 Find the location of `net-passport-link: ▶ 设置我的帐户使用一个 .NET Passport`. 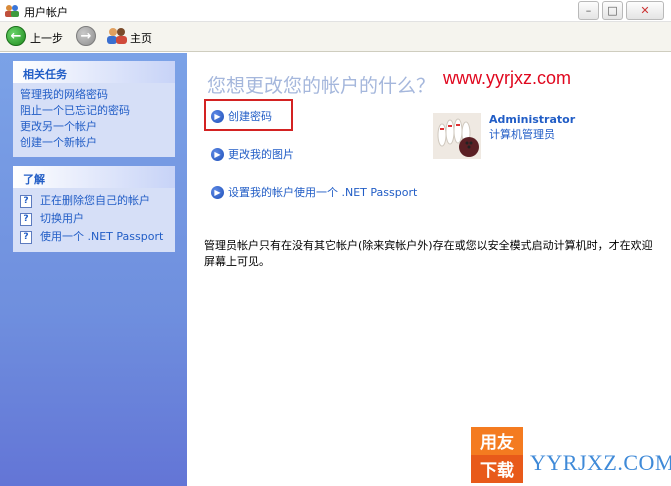

net-passport-link: ▶ 设置我的帐户使用一个 .NET Passport is located at coordinates (314, 192).